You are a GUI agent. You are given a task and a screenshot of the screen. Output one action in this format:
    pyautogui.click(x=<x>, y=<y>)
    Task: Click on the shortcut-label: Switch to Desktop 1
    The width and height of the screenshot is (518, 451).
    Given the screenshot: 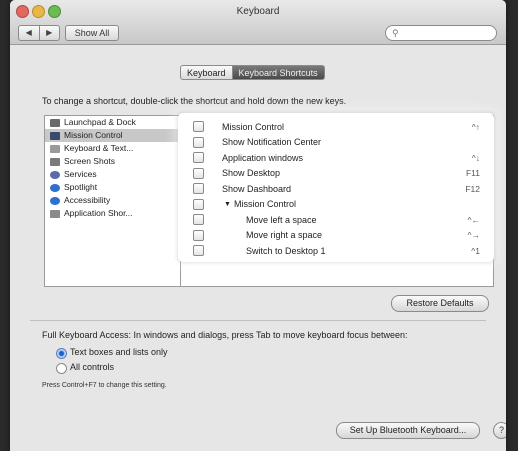 What is the action you would take?
    pyautogui.click(x=286, y=250)
    